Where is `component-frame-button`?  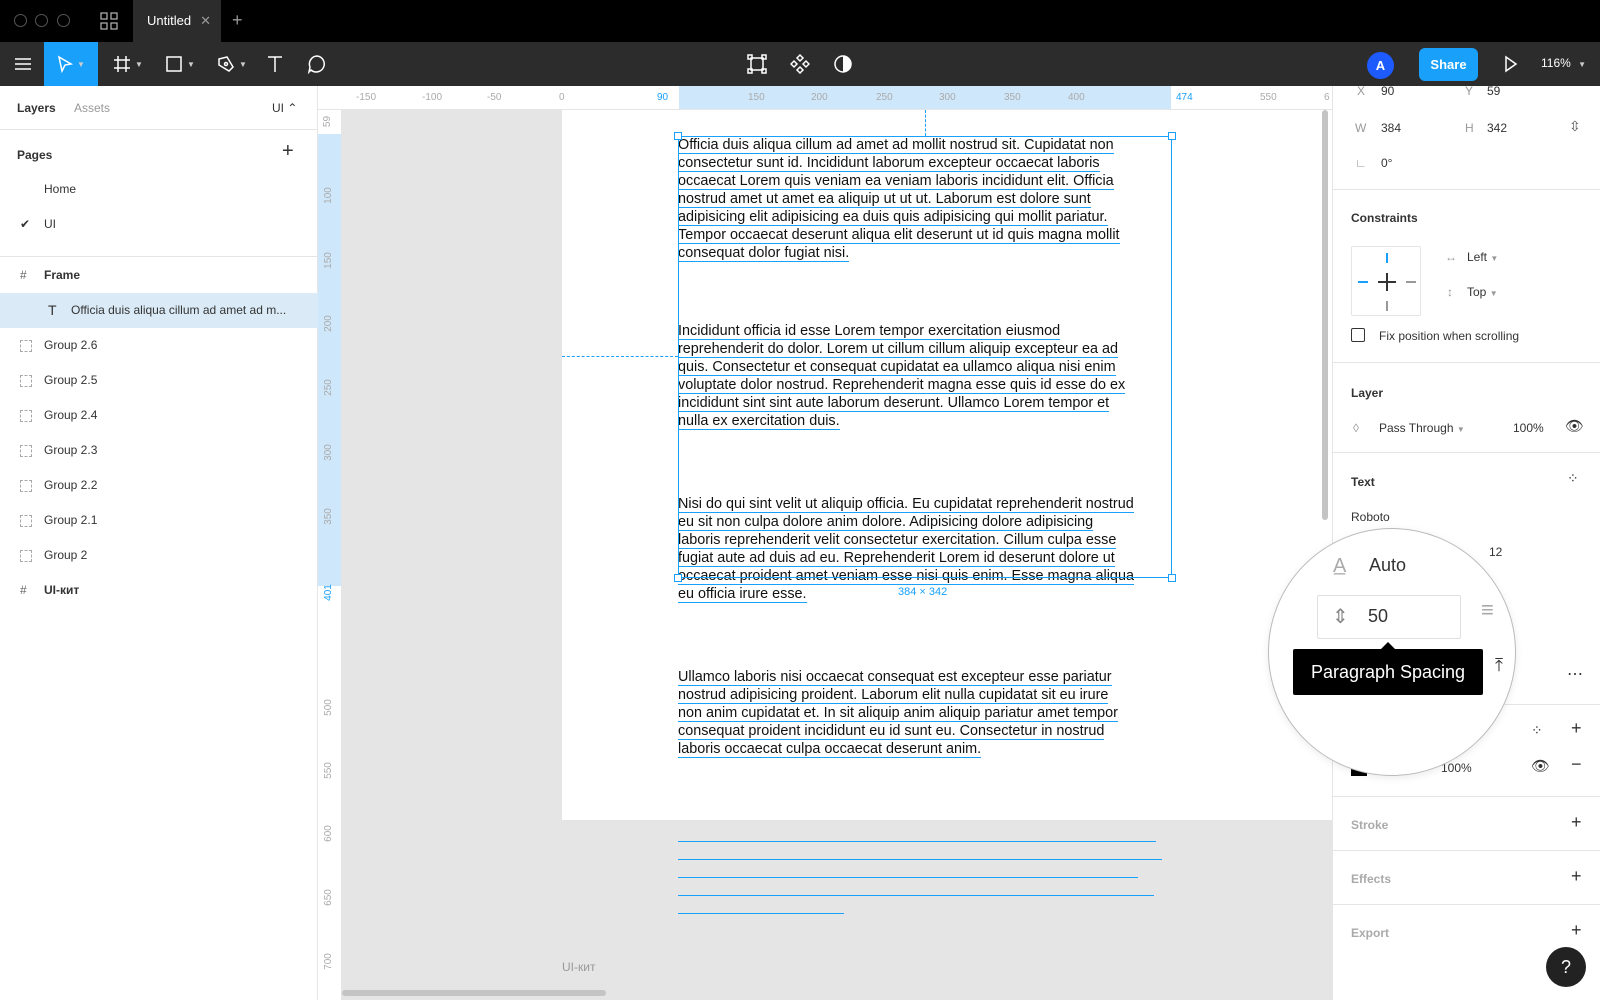 component-frame-button is located at coordinates (757, 64).